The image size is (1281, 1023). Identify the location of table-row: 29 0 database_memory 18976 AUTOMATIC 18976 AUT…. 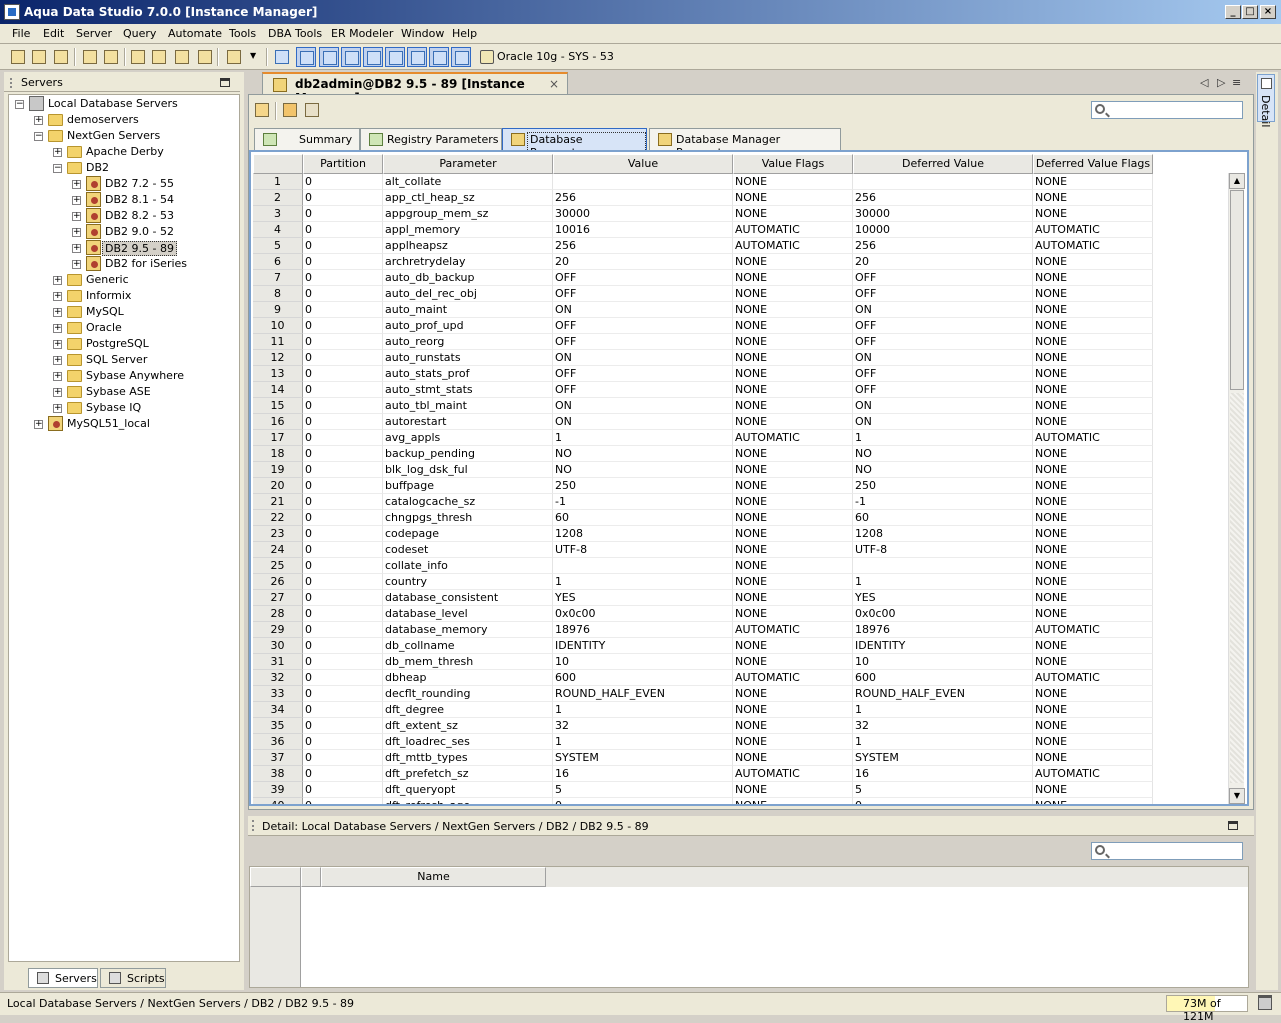
(743, 630).